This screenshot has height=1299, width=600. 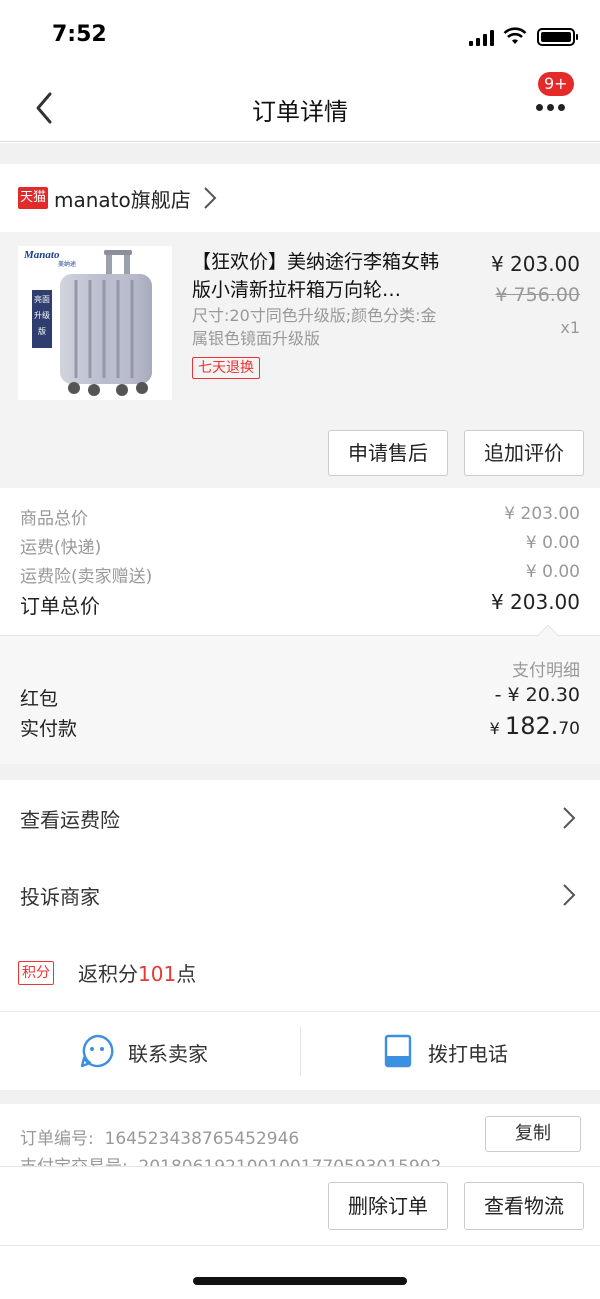 I want to click on status-bar: 7:52, so click(x=300, y=36).